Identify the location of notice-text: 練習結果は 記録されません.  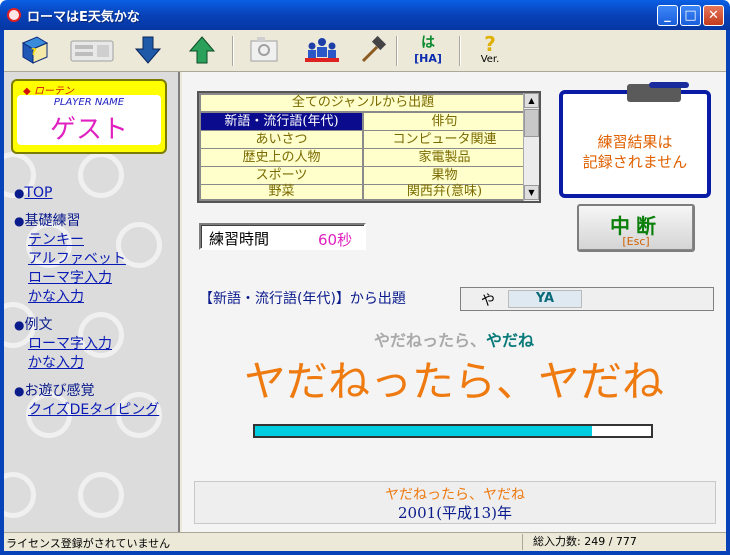
(635, 152).